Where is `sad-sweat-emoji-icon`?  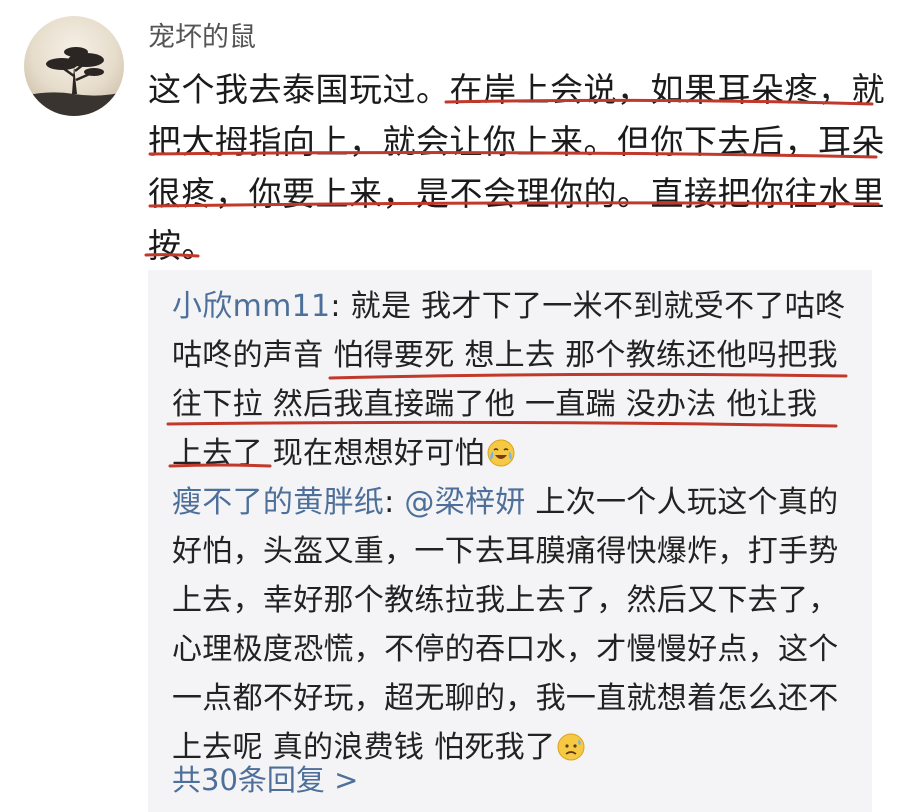 sad-sweat-emoji-icon is located at coordinates (571, 747).